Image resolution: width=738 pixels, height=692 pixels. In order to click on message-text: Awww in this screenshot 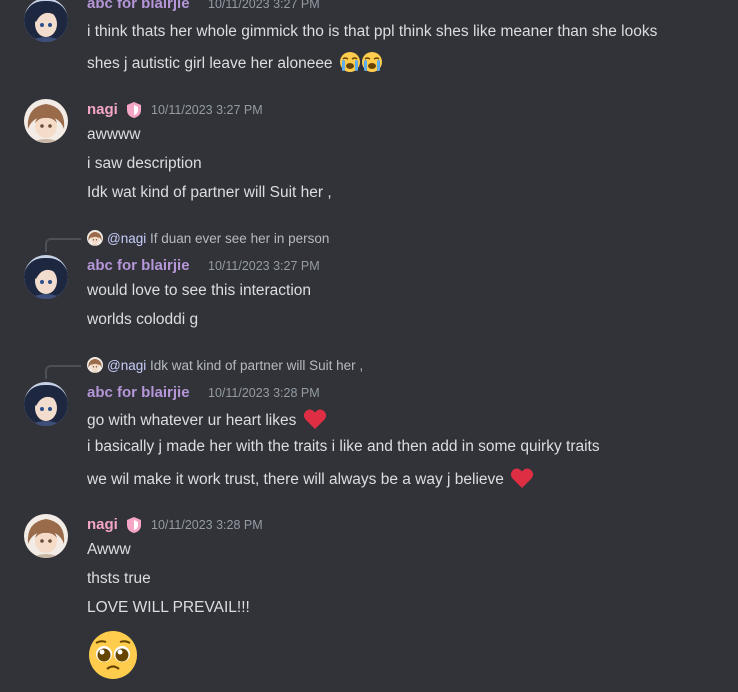, I will do `click(109, 549)`.